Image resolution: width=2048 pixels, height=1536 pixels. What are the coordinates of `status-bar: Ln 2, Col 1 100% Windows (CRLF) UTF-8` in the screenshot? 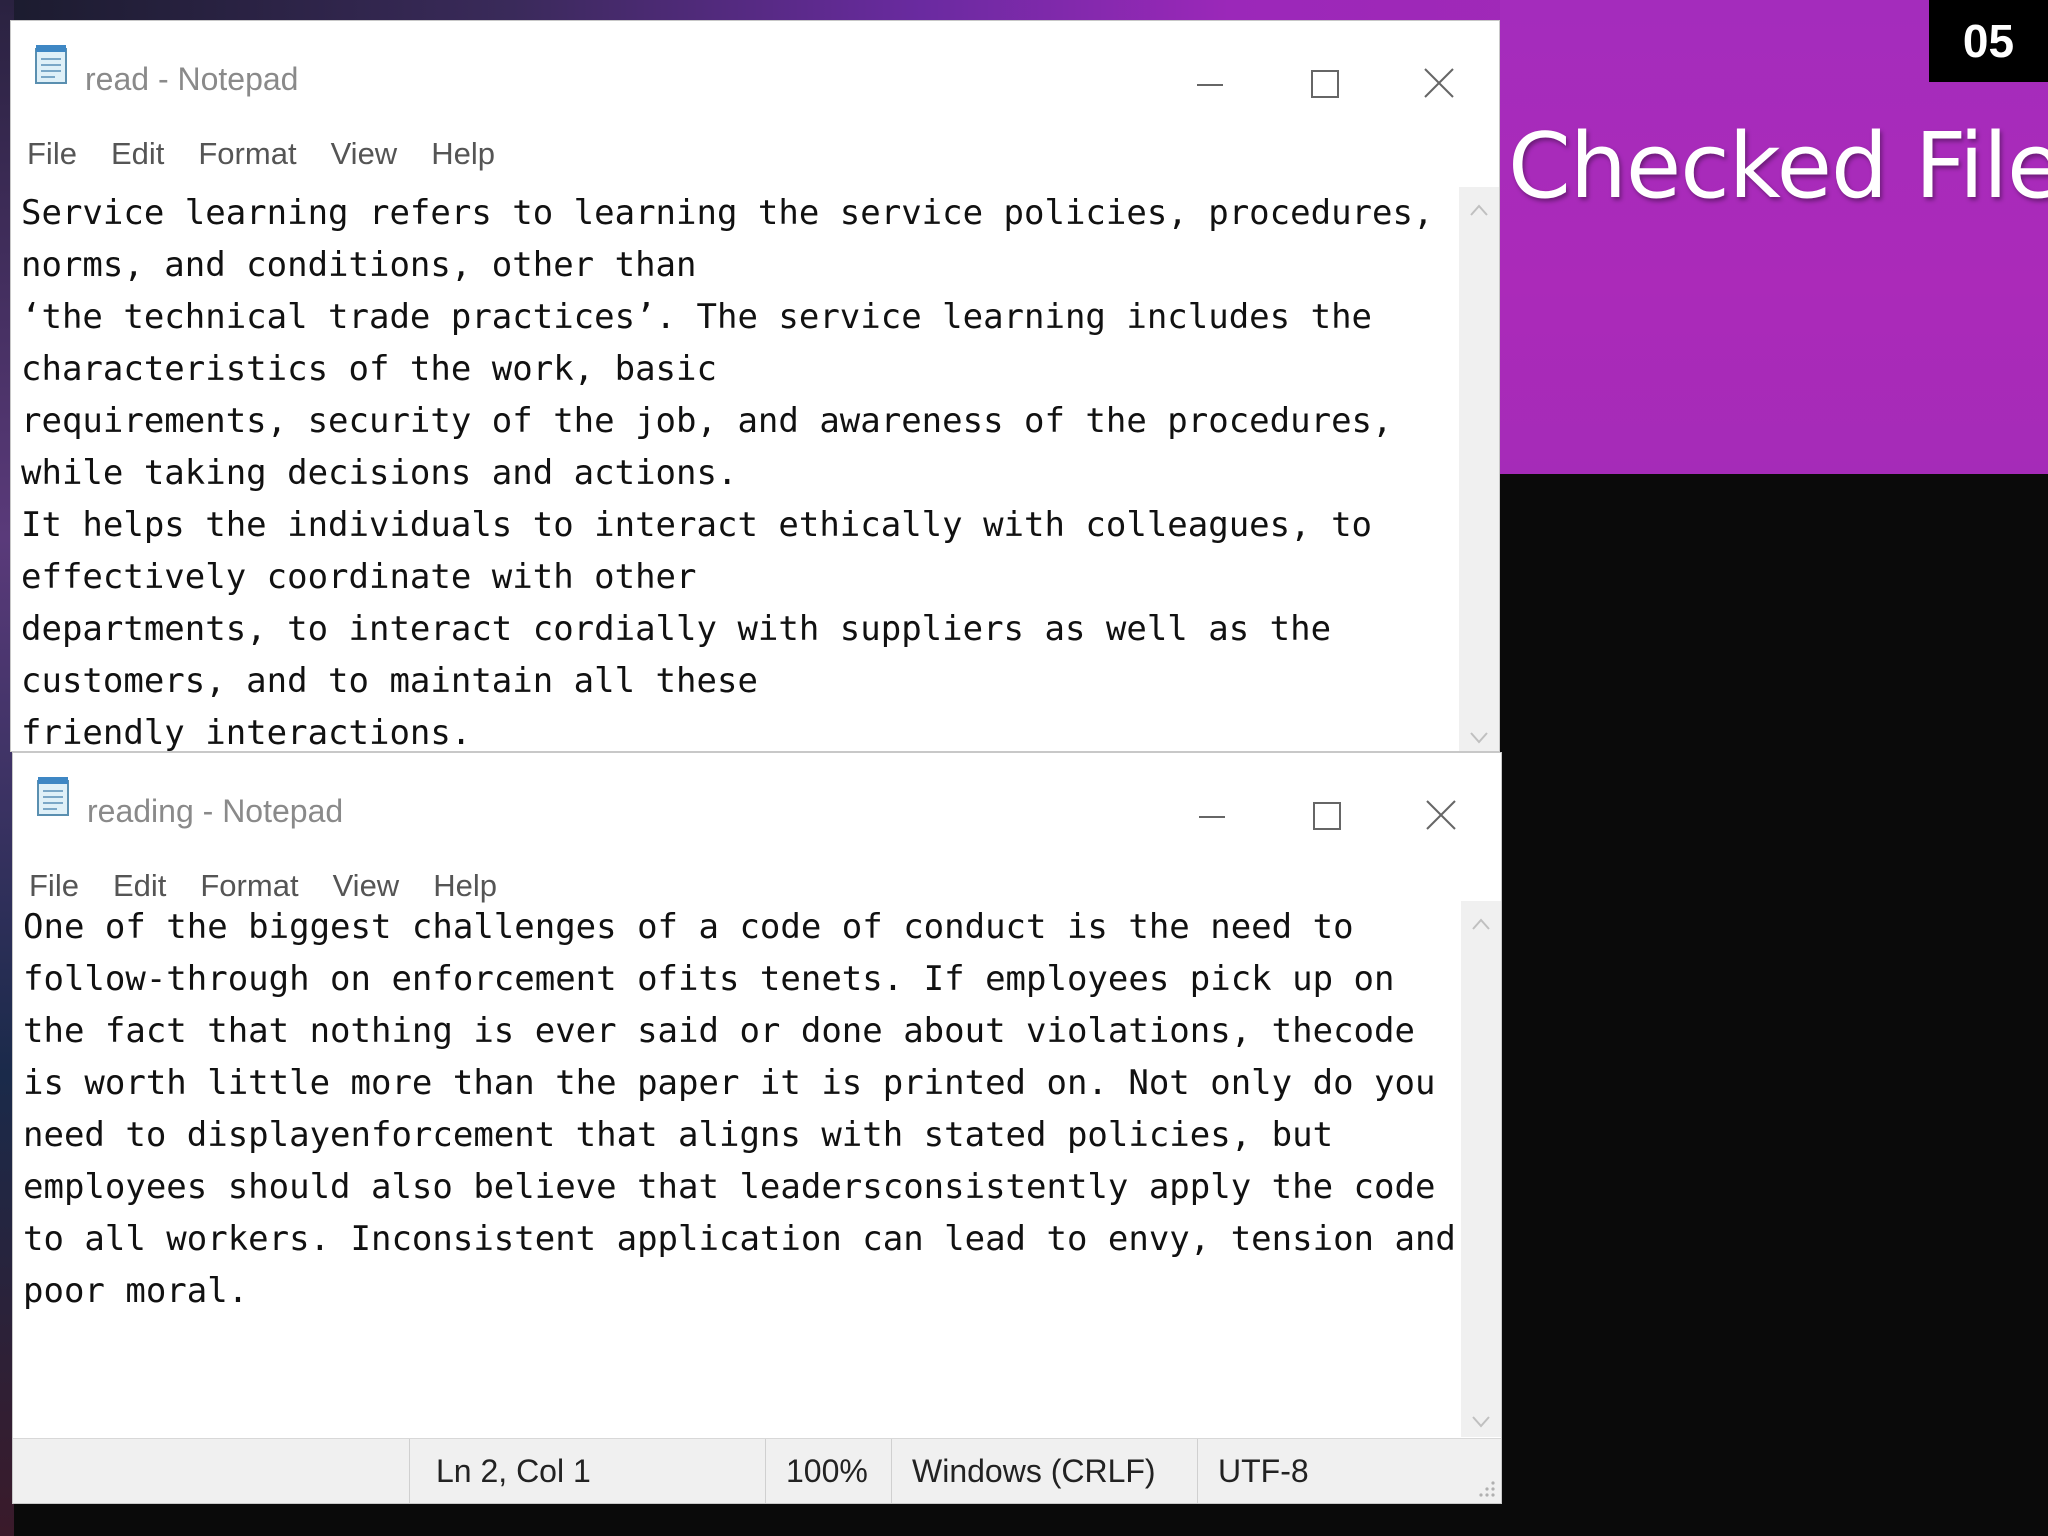 It's located at (757, 1470).